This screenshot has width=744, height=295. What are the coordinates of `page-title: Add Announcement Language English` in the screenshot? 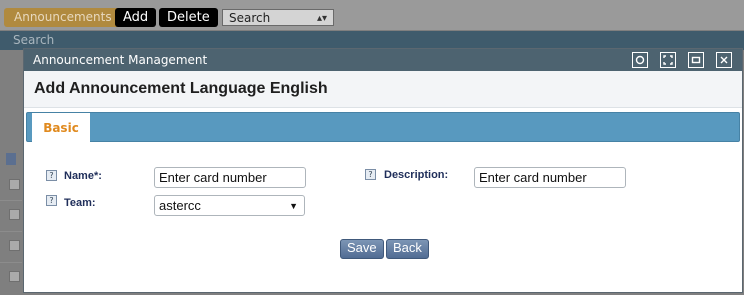 It's located at (181, 88).